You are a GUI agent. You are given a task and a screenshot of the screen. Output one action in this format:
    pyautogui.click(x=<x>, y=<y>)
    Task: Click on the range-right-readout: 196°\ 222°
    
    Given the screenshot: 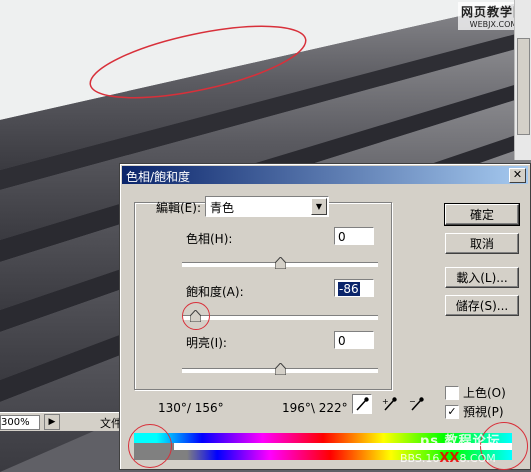 What is the action you would take?
    pyautogui.click(x=315, y=408)
    